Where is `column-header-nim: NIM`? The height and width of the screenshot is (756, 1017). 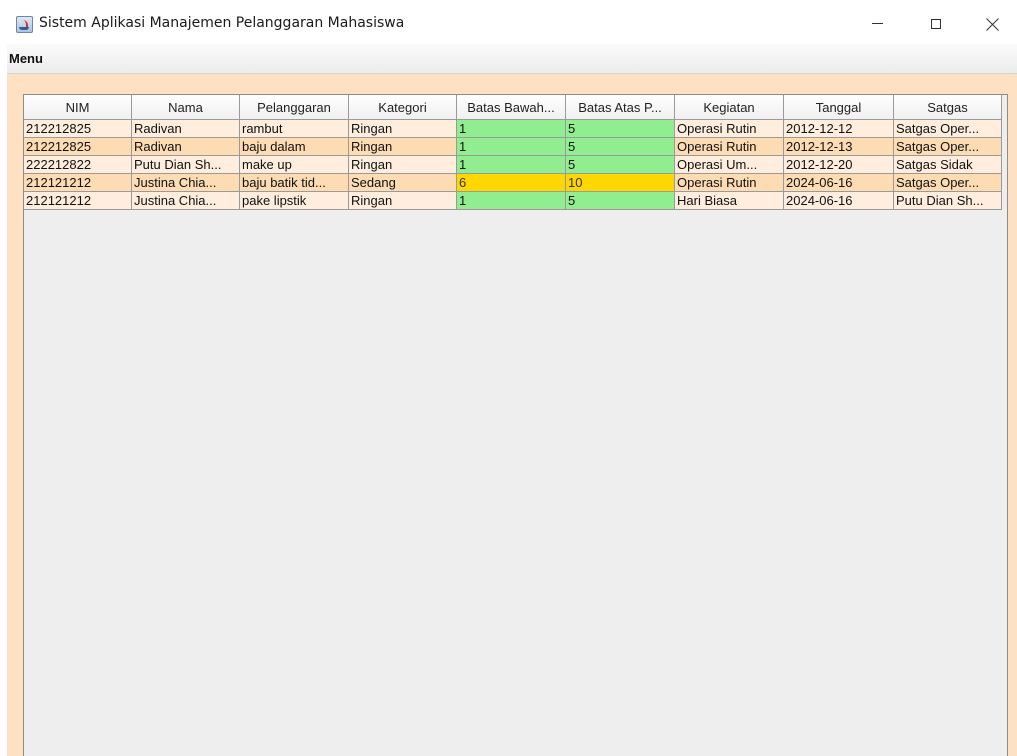 column-header-nim: NIM is located at coordinates (78, 107).